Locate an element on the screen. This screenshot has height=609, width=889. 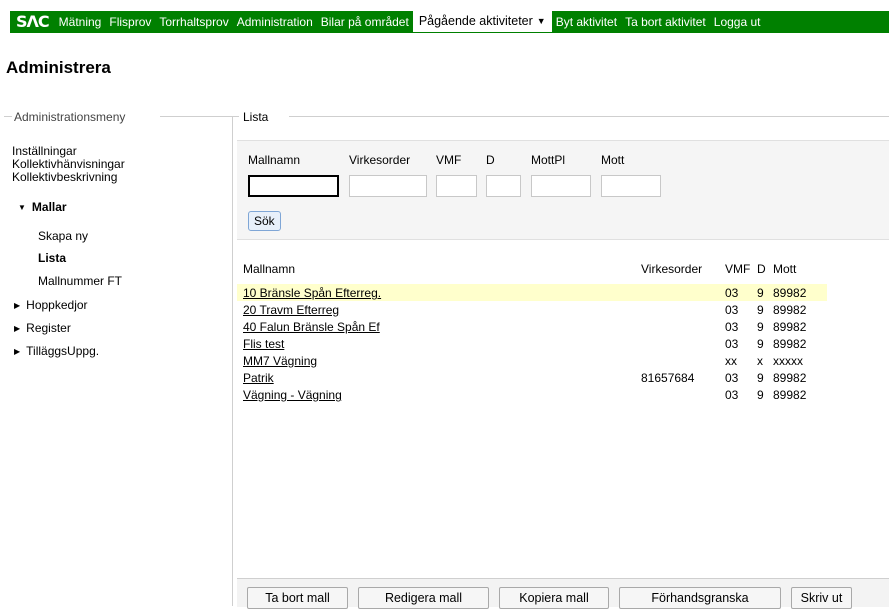
column-header-d: D is located at coordinates (761, 269).